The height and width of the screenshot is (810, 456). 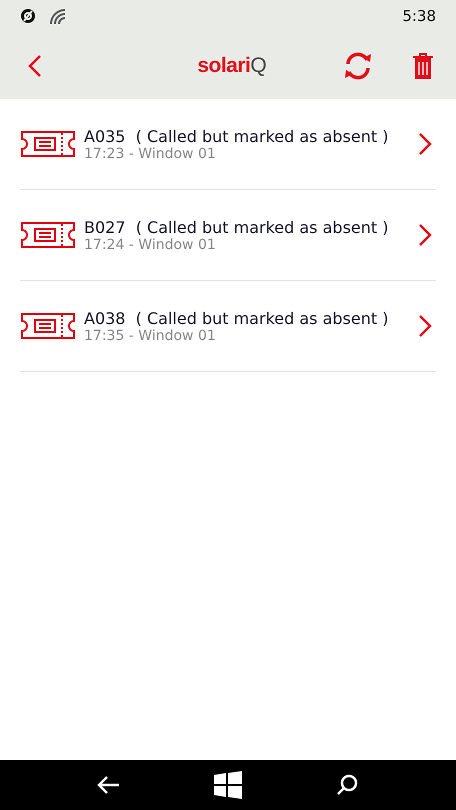 I want to click on ticket-title: A035 ( Called but marked as absent ), so click(x=237, y=136).